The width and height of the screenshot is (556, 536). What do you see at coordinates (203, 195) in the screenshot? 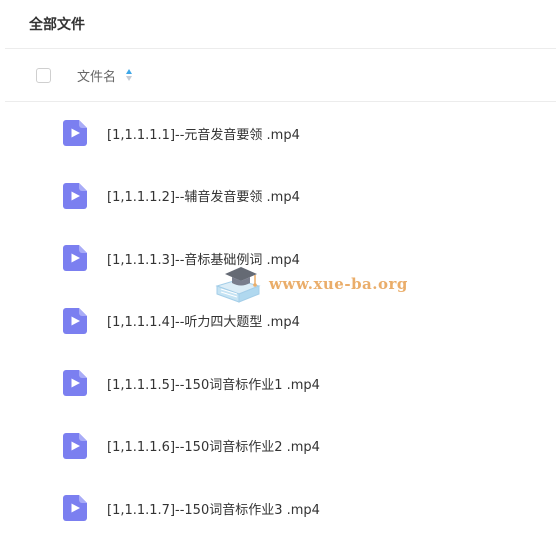
I see `file-name: [1,1.1.1.2]--辅音发音要领 .mp4` at bounding box center [203, 195].